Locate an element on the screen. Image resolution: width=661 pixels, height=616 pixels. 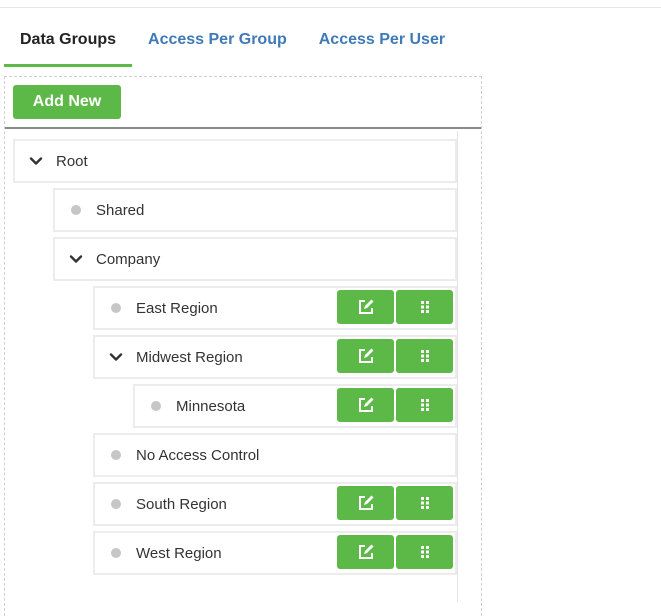
tree-node-label: Midwest Region is located at coordinates (189, 357).